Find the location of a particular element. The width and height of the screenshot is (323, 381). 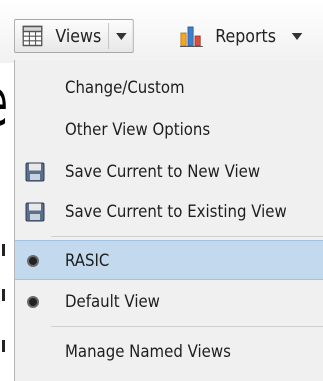

bar-chart-icon is located at coordinates (191, 36).